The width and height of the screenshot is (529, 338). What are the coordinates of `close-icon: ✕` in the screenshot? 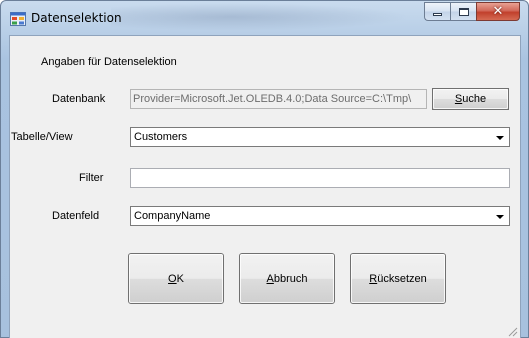 It's located at (498, 11).